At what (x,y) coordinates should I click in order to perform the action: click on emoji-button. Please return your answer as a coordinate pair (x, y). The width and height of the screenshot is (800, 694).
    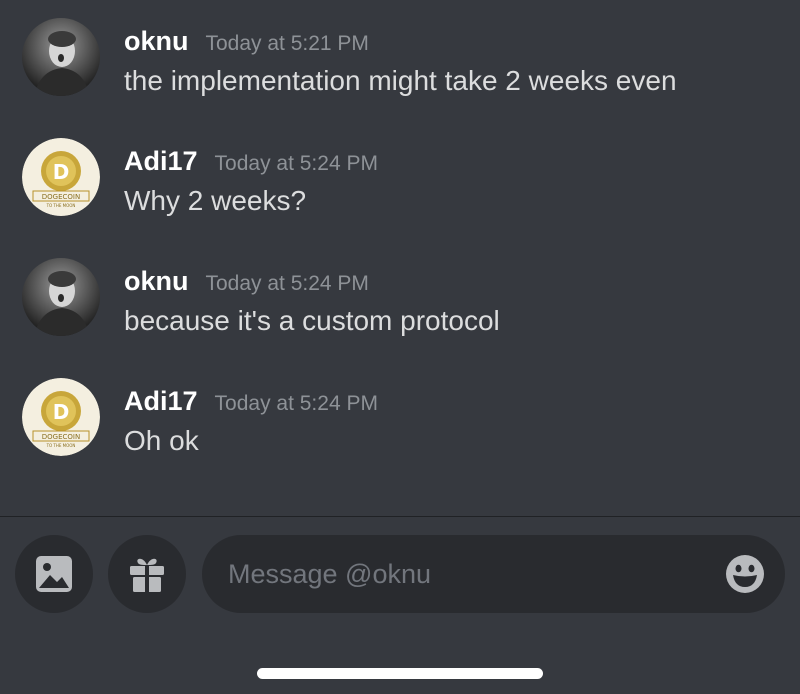
    Looking at the image, I should click on (745, 574).